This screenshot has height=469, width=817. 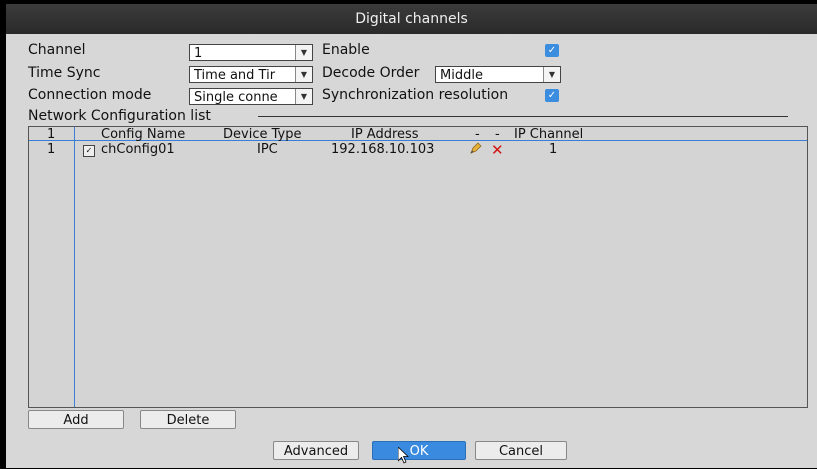 I want to click on decode-order-select-value: Middle, so click(x=461, y=75).